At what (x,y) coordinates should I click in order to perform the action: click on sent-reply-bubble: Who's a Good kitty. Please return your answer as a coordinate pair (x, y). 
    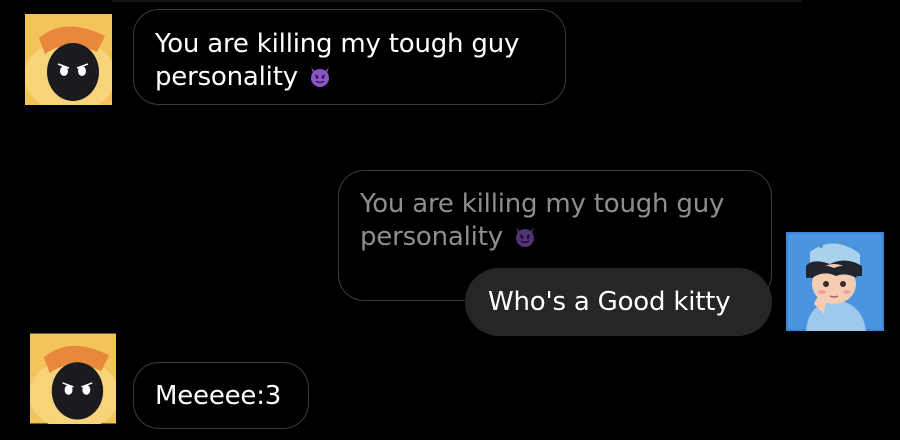
    Looking at the image, I should click on (618, 302).